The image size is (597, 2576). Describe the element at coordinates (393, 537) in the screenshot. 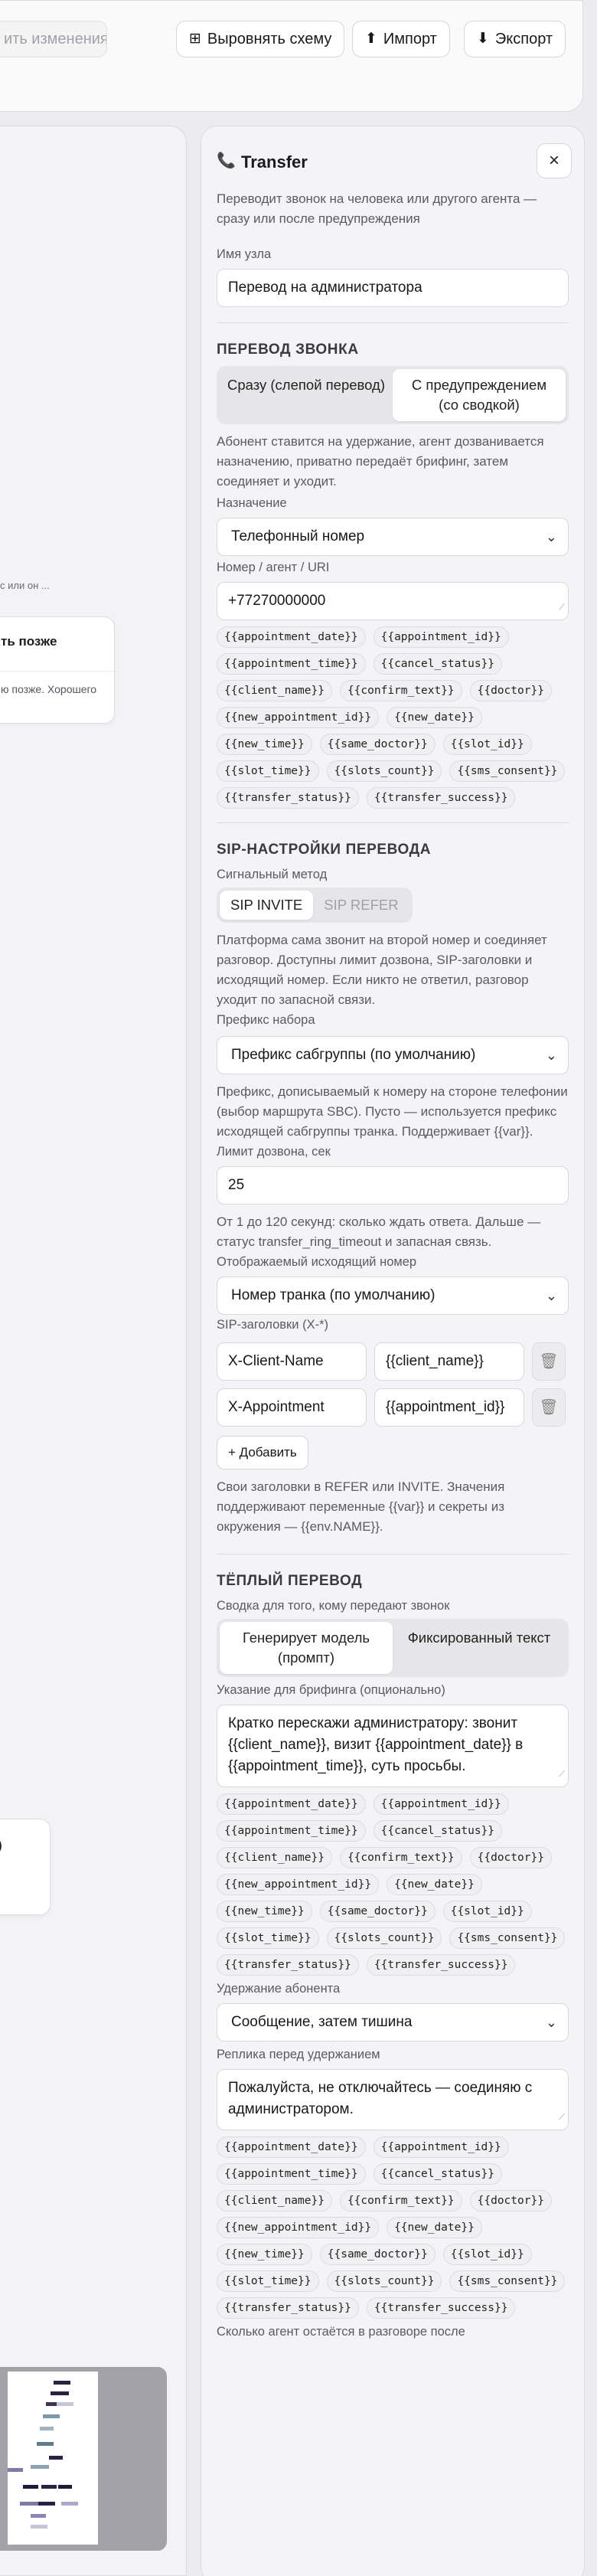

I see `destination-select: Телефонный номер ⌄` at that location.